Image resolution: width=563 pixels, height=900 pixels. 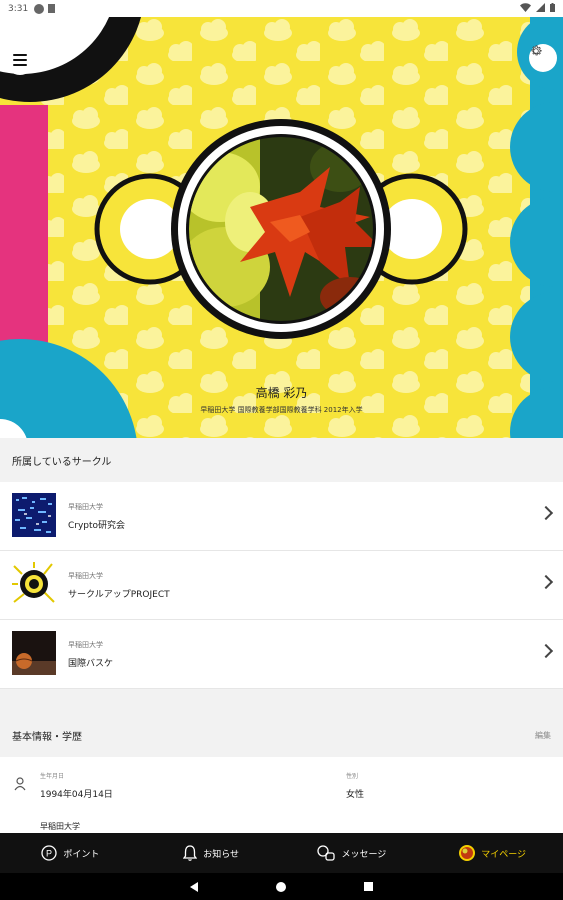 I want to click on sim-icon, so click(x=52, y=8).